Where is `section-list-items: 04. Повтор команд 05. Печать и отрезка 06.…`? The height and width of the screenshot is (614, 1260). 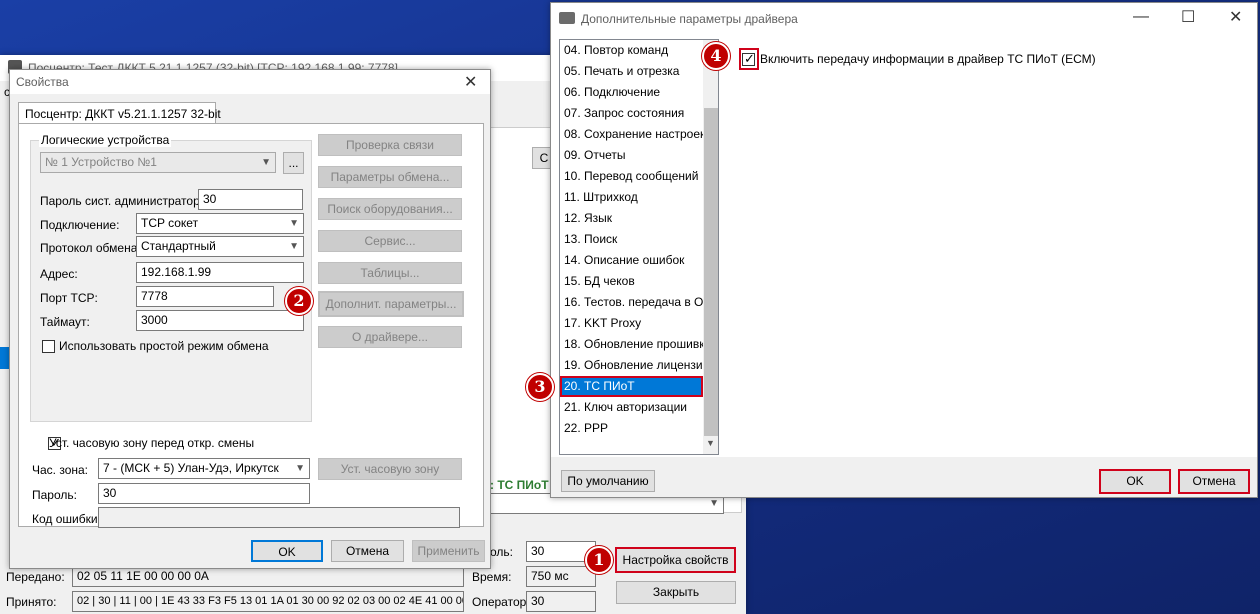 section-list-items: 04. Повтор команд 05. Печать и отрезка 06.… is located at coordinates (636, 239).